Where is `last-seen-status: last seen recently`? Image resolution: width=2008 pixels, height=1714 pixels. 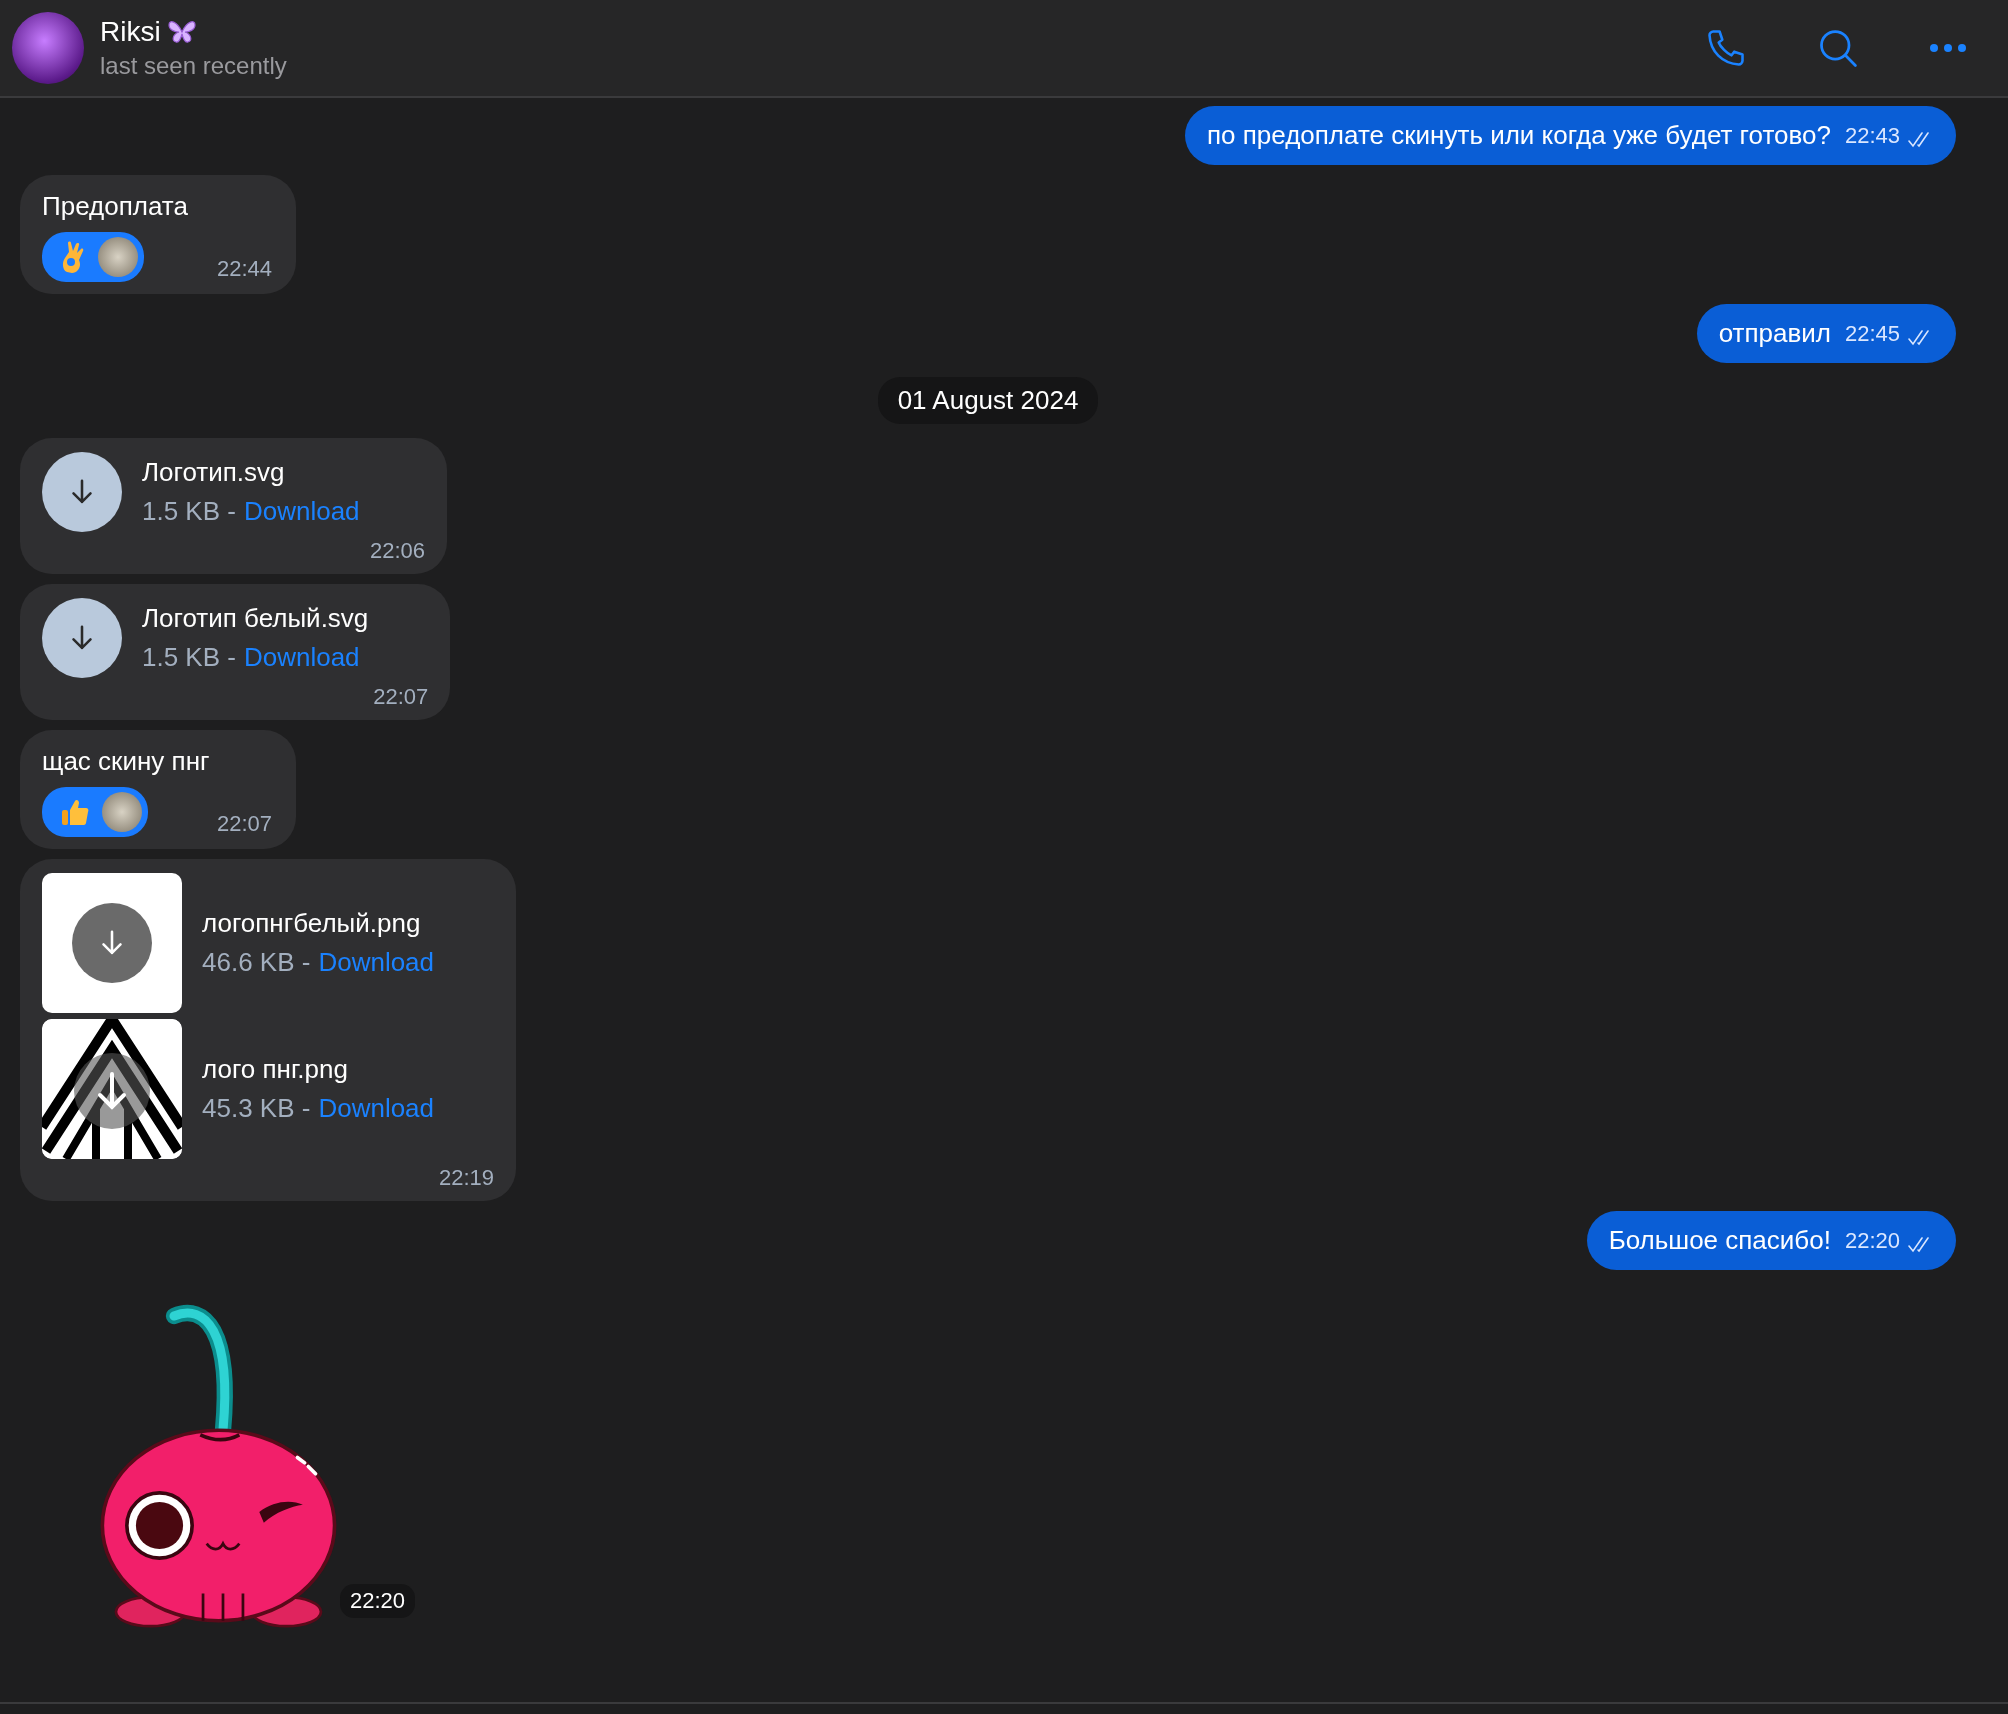 last-seen-status: last seen recently is located at coordinates (193, 66).